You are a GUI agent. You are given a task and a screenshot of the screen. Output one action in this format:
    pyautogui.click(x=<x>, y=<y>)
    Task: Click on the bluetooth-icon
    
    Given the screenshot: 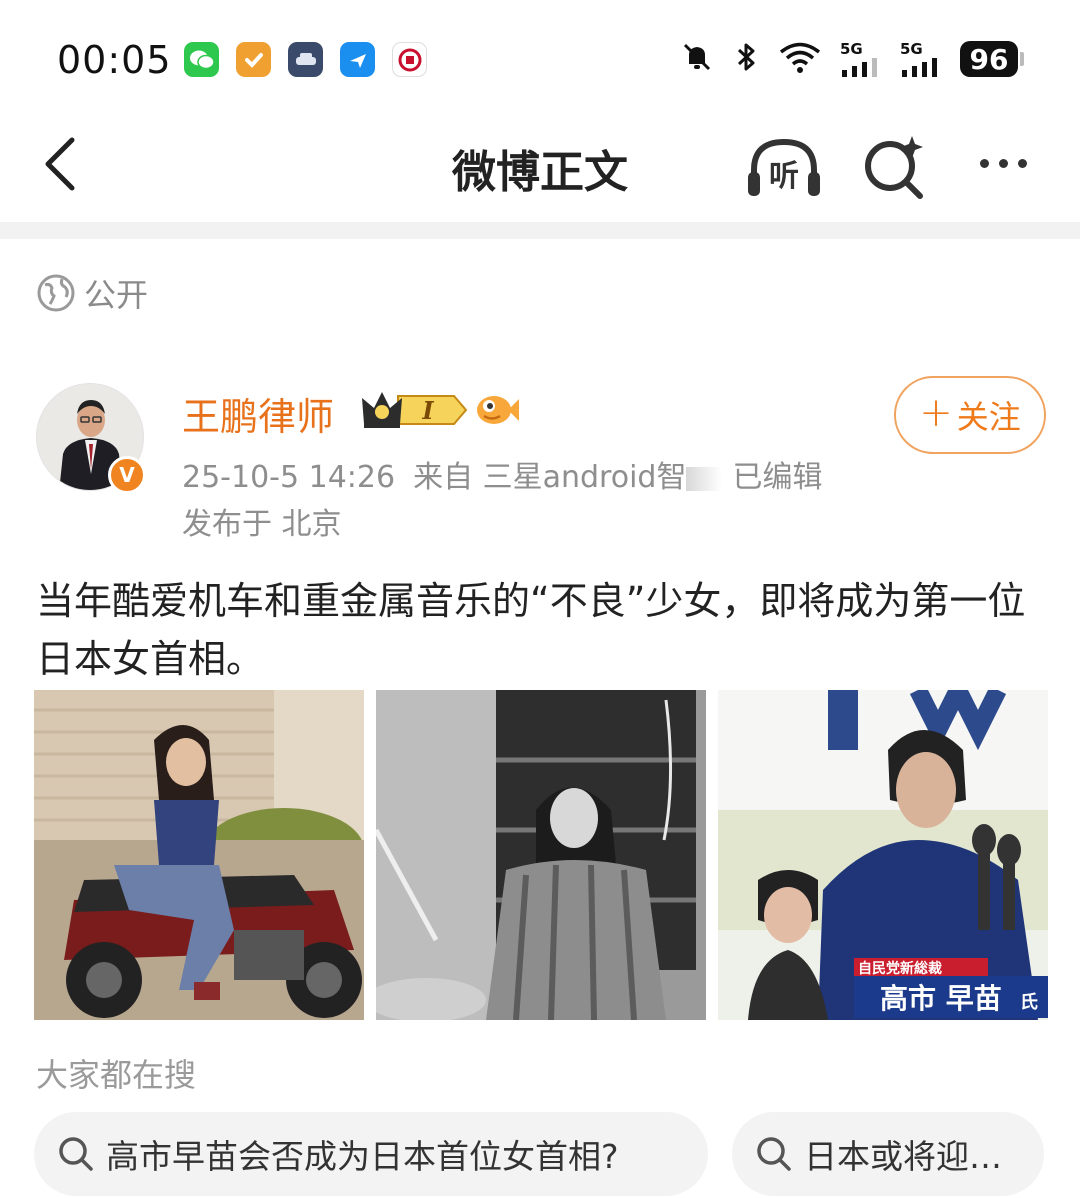 What is the action you would take?
    pyautogui.click(x=746, y=59)
    